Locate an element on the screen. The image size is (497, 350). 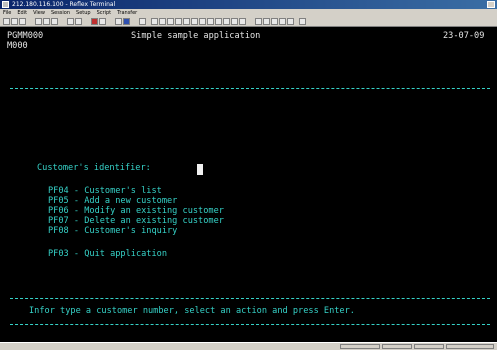
window-title: 212.180.116.100 - Reflex Terminal is located at coordinates (64, 4).